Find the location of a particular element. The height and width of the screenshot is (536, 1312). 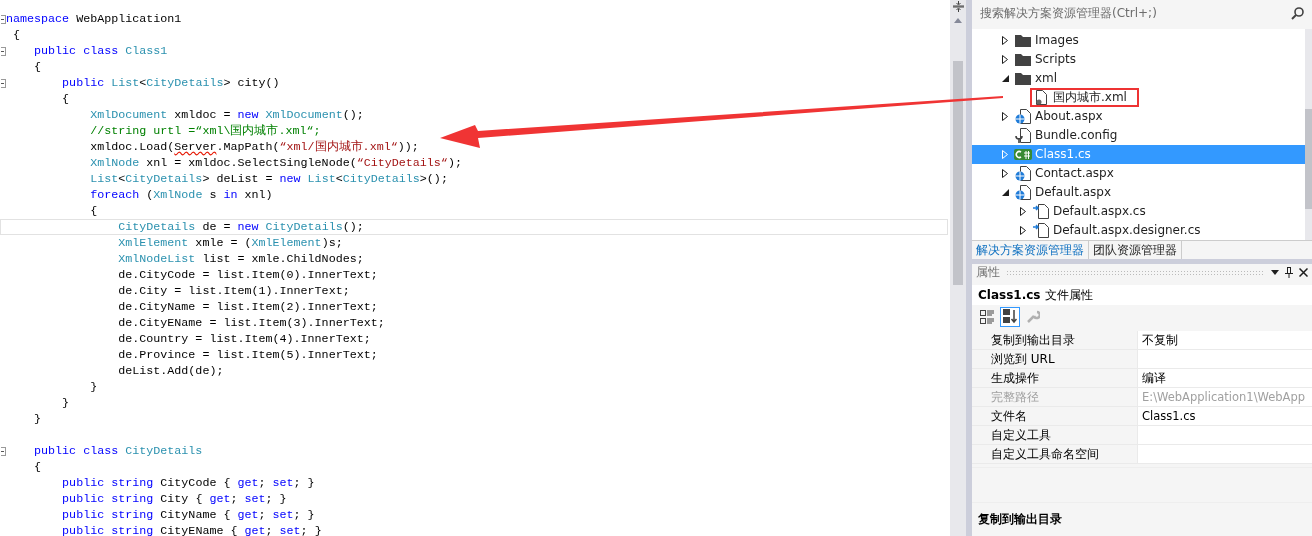

csharp-file-icon is located at coordinates (1023, 154).